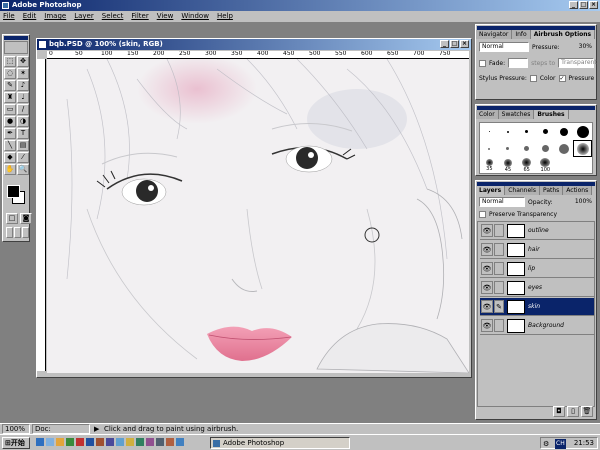 This screenshot has height=450, width=600. What do you see at coordinates (23, 97) in the screenshot?
I see `history-brush-icon: ♩` at bounding box center [23, 97].